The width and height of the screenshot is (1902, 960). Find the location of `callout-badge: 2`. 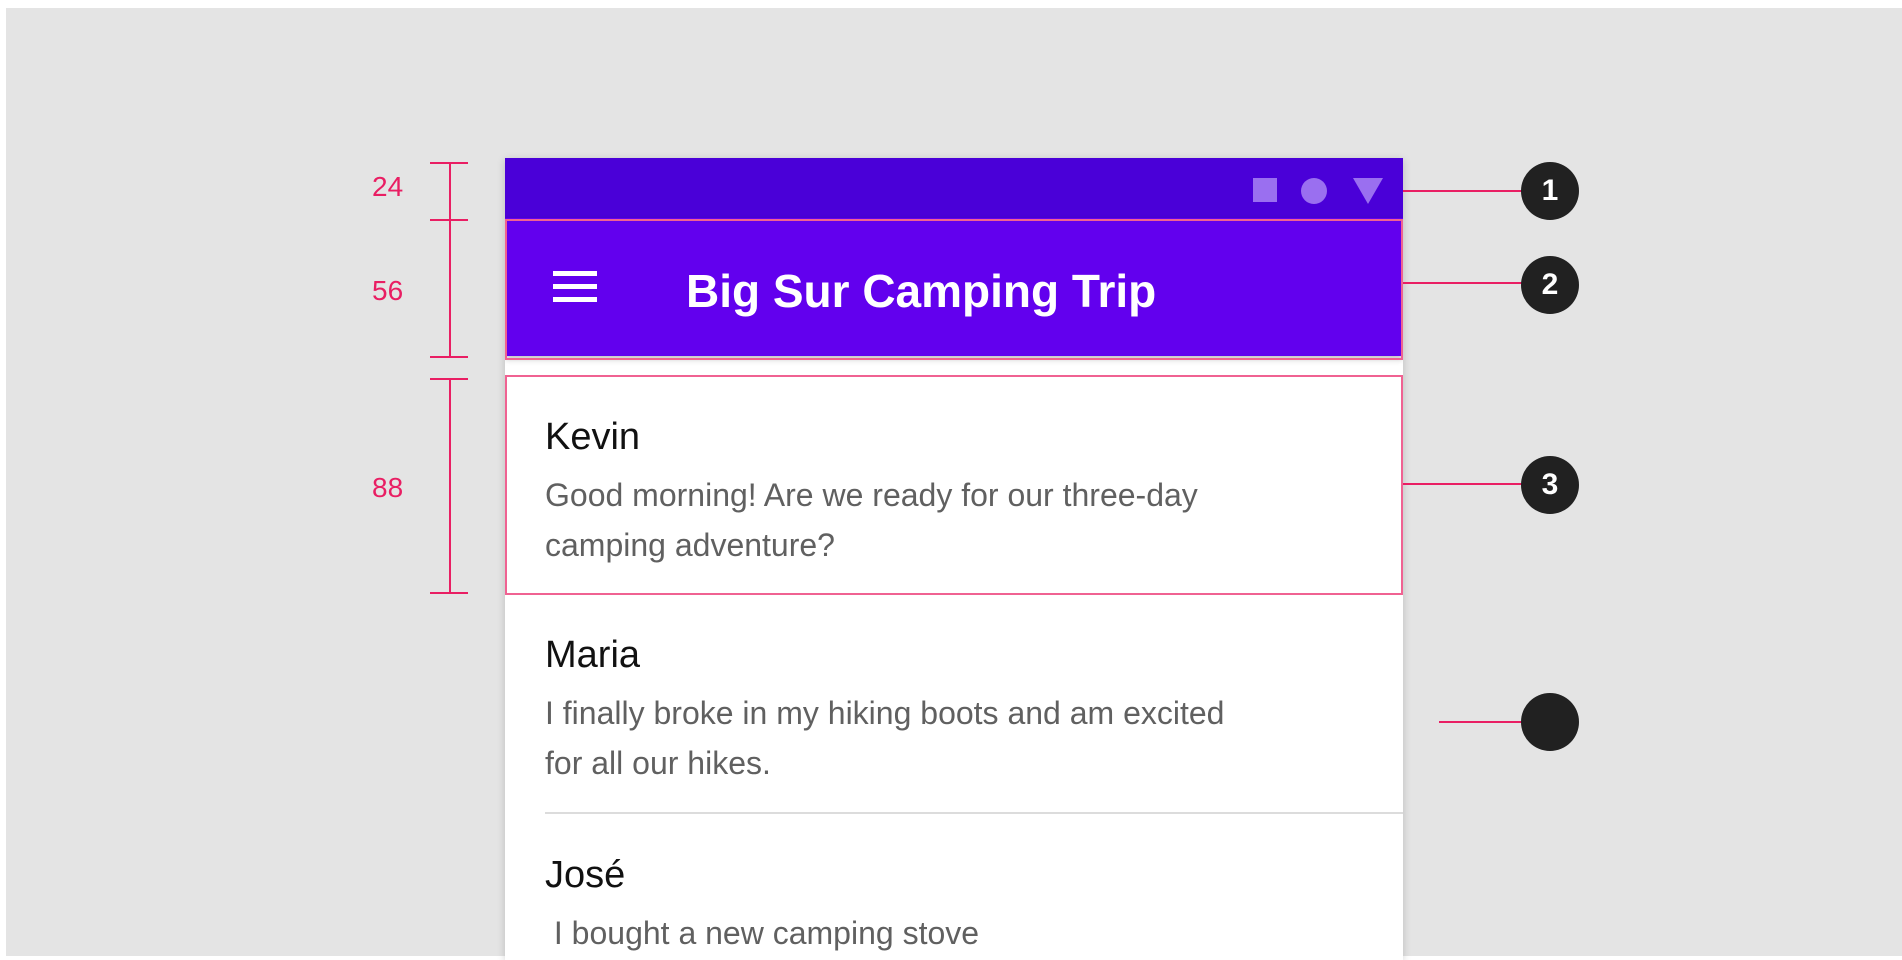

callout-badge: 2 is located at coordinates (1550, 285).